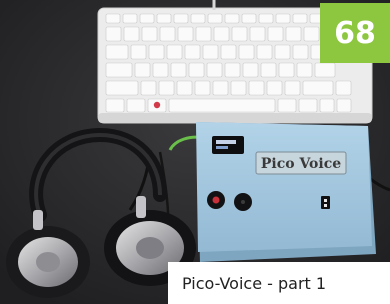 This screenshot has width=390, height=304. I want to click on device-label: Pico Voice, so click(301, 164).